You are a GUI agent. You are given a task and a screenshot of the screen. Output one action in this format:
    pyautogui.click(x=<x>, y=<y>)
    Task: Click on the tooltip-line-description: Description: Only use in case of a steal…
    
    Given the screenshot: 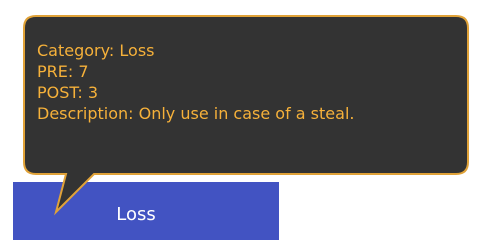 What is the action you would take?
    pyautogui.click(x=196, y=113)
    